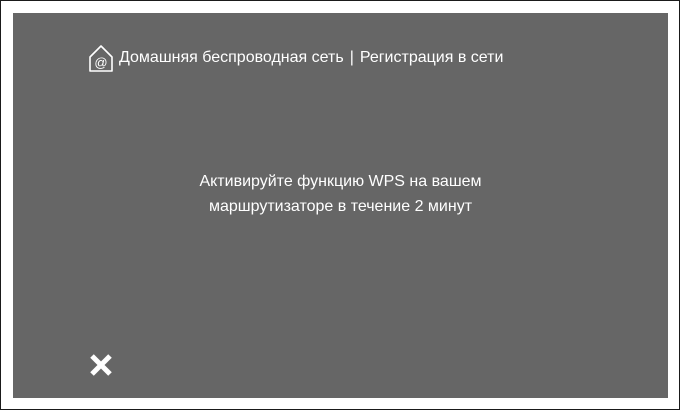 This screenshot has width=680, height=410. What do you see at coordinates (340, 181) in the screenshot?
I see `instruction-line-1: Активируйте функцию WPS на вашем` at bounding box center [340, 181].